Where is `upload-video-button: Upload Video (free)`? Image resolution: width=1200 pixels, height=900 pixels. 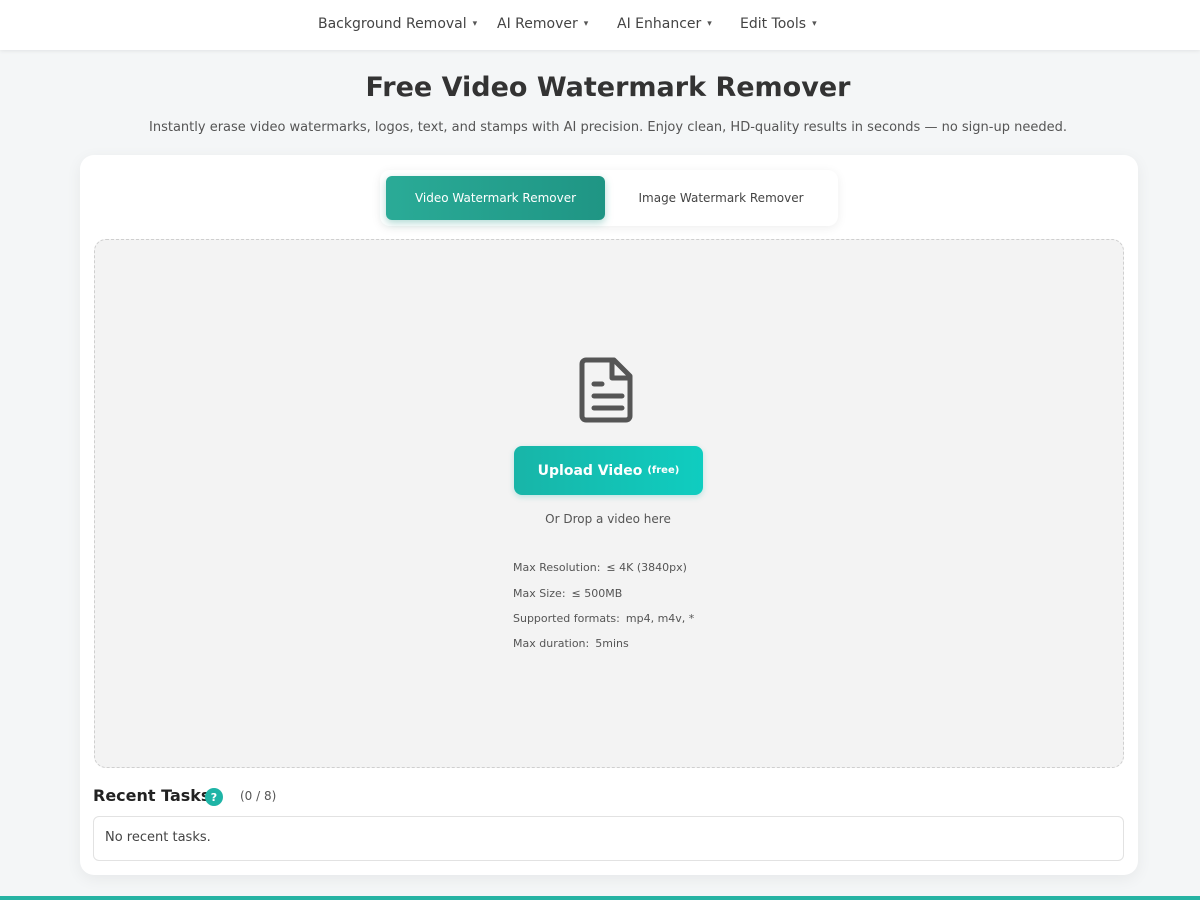
upload-video-button: Upload Video (free) is located at coordinates (608, 470).